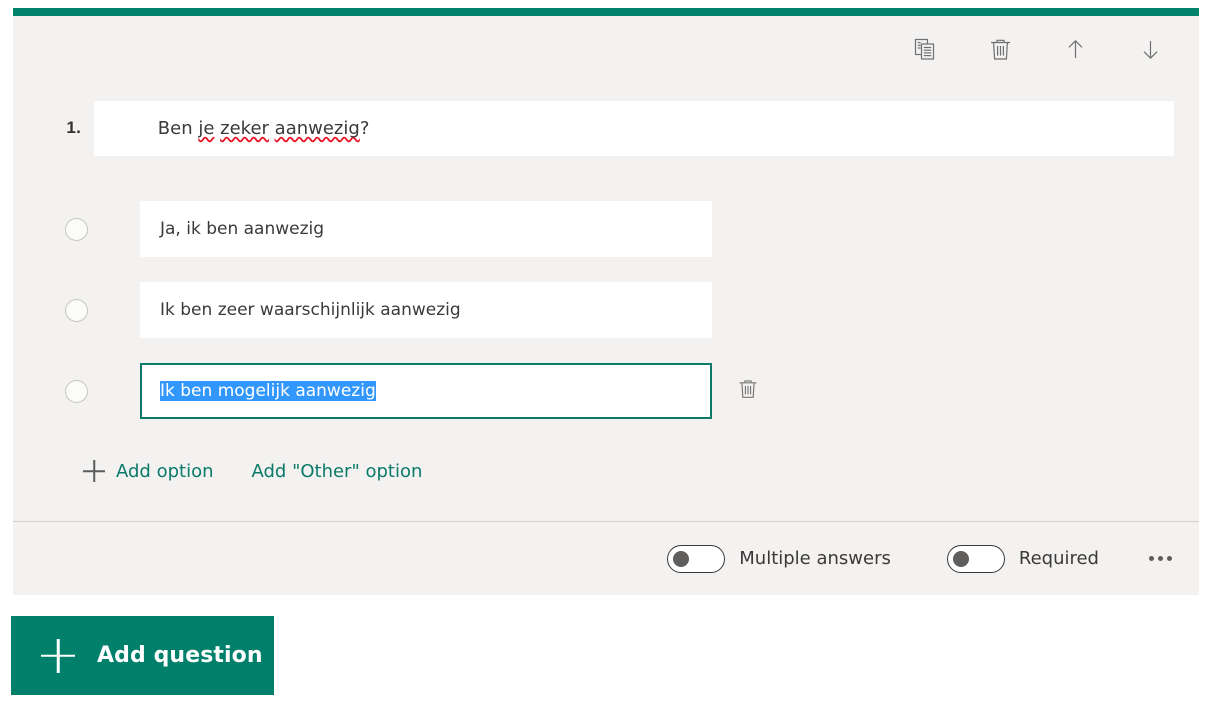 Image resolution: width=1215 pixels, height=706 pixels. What do you see at coordinates (178, 128) in the screenshot?
I see `title-segment: Ben` at bounding box center [178, 128].